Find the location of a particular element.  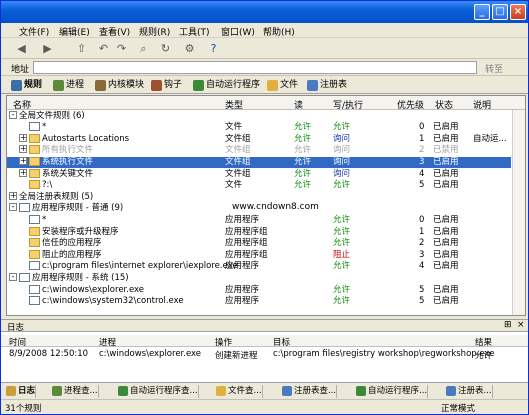

process-icon is located at coordinates (57, 391).